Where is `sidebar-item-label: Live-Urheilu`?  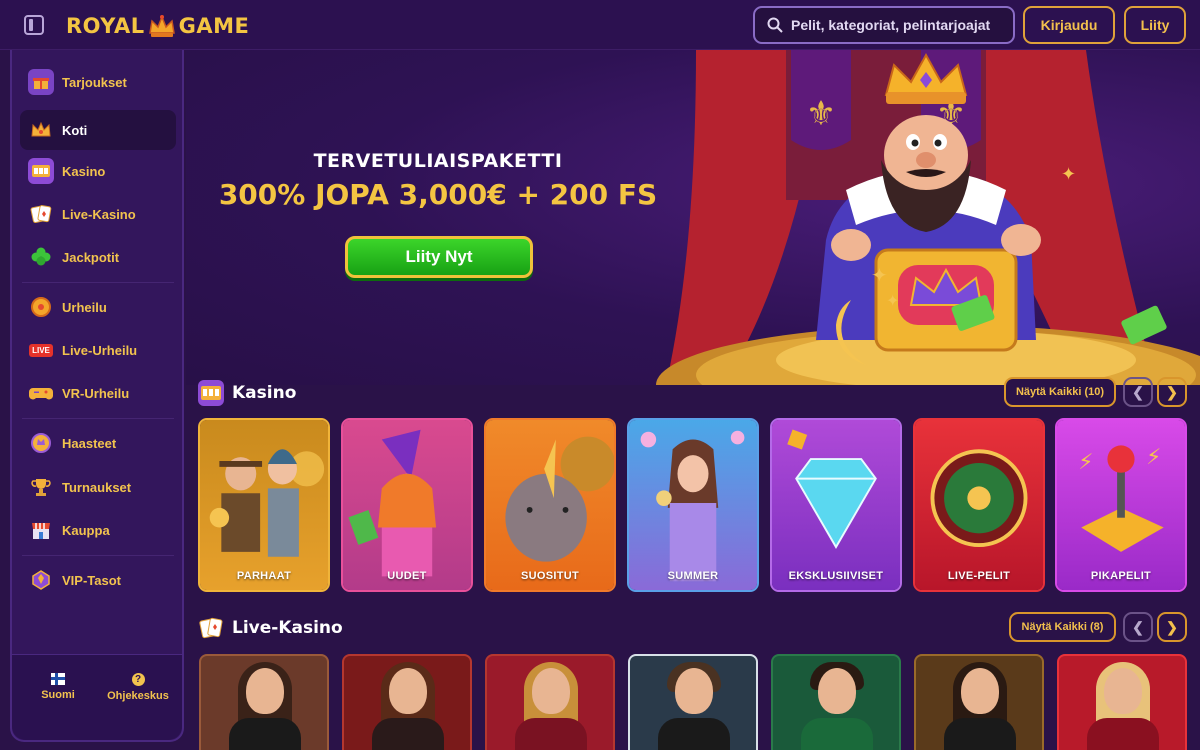 sidebar-item-label: Live-Urheilu is located at coordinates (100, 350).